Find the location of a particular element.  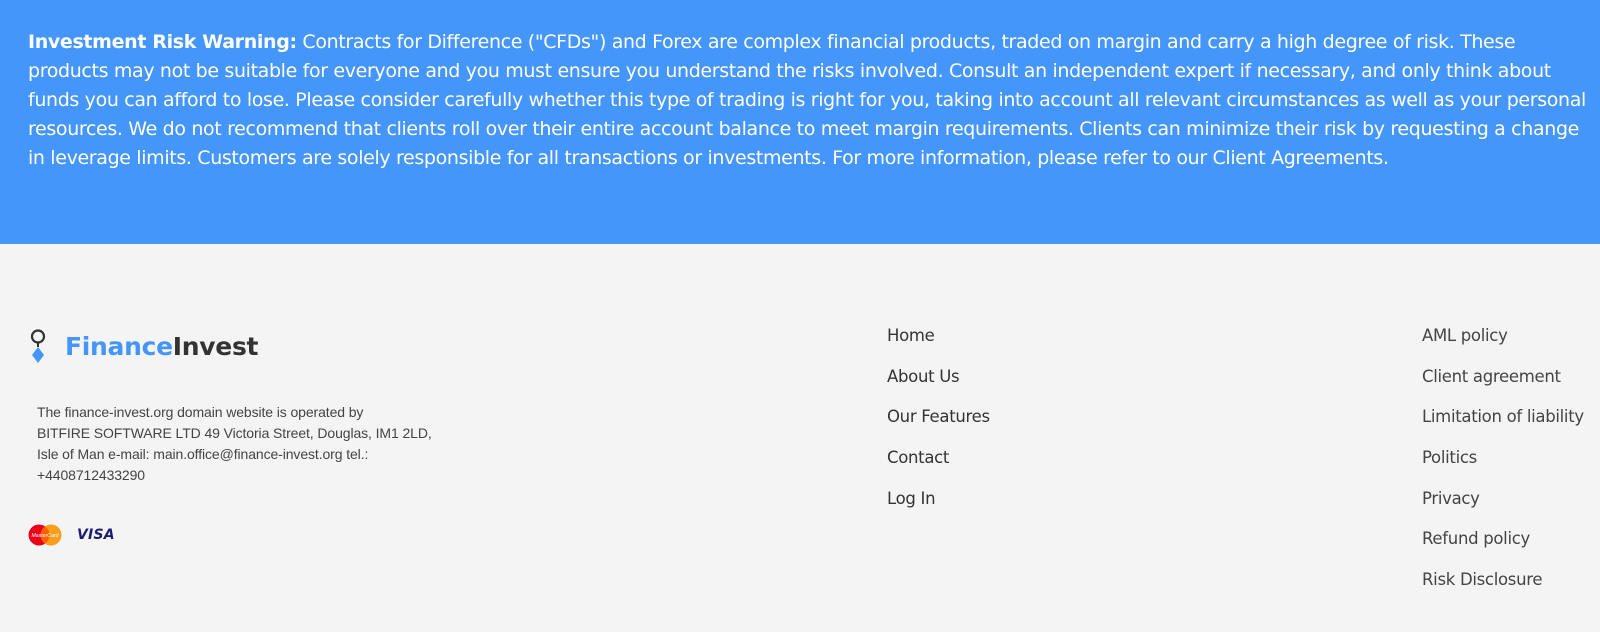

mastercard-label: MasterCard is located at coordinates (45, 536).